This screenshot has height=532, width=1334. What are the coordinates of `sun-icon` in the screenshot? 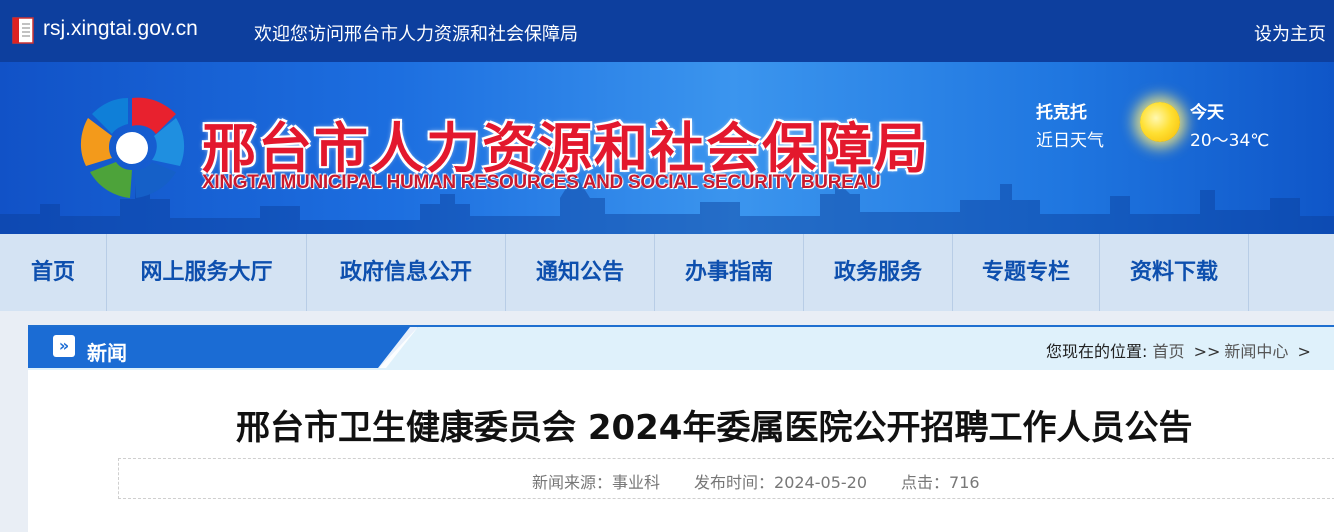 It's located at (1160, 122).